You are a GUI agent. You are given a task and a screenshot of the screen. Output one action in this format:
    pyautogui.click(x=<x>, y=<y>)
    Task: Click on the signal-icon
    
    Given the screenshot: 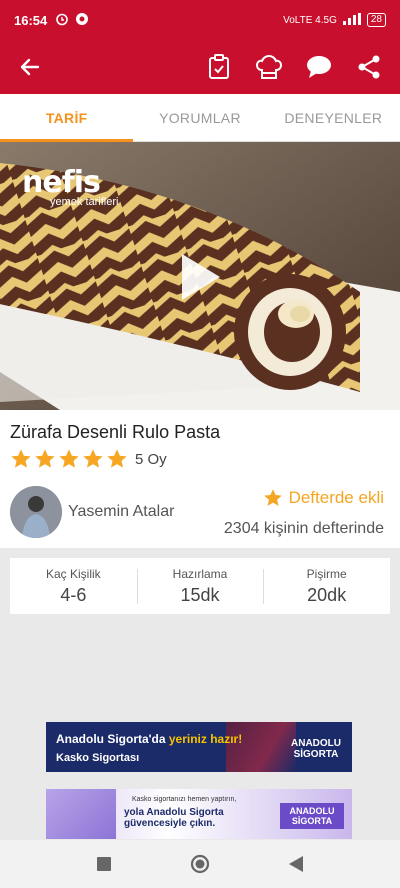 What is the action you would take?
    pyautogui.click(x=351, y=20)
    